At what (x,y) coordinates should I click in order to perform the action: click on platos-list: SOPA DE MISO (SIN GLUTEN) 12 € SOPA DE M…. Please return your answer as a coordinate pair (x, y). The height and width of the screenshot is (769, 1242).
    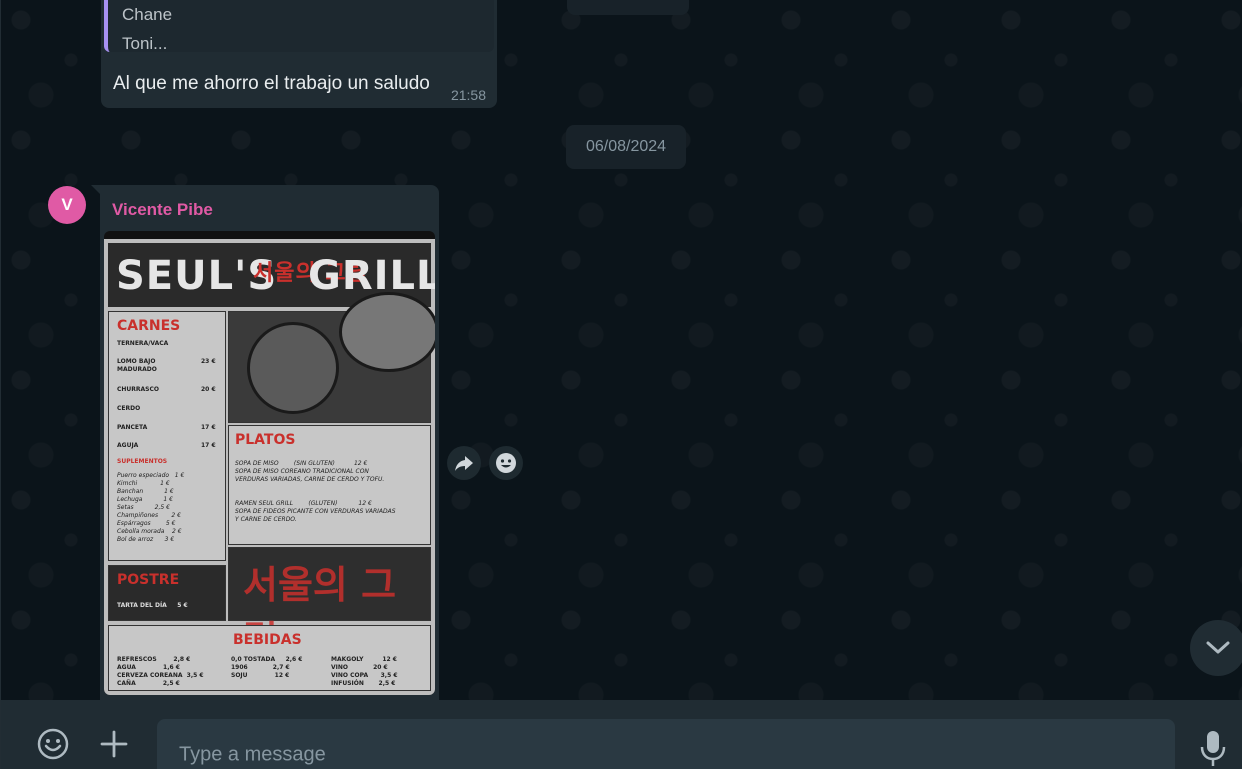
    Looking at the image, I should click on (315, 491).